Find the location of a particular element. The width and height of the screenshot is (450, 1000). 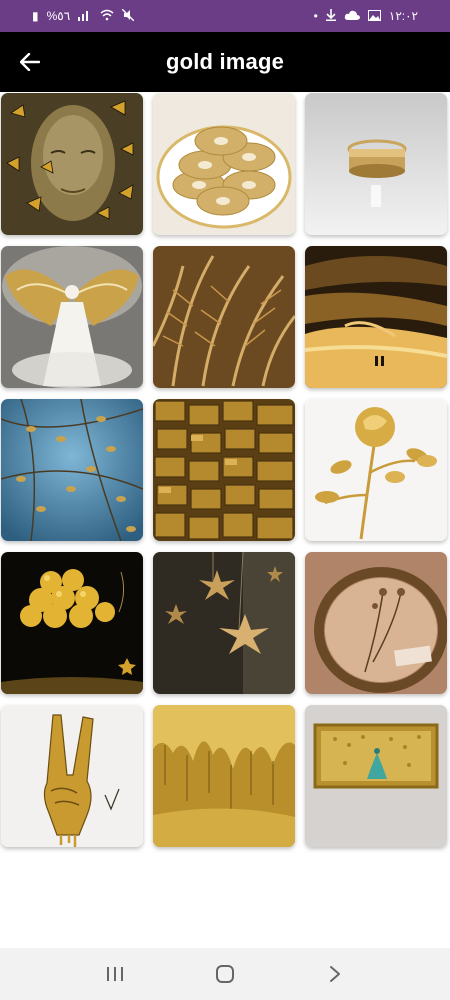

recents-button is located at coordinates (115, 974).